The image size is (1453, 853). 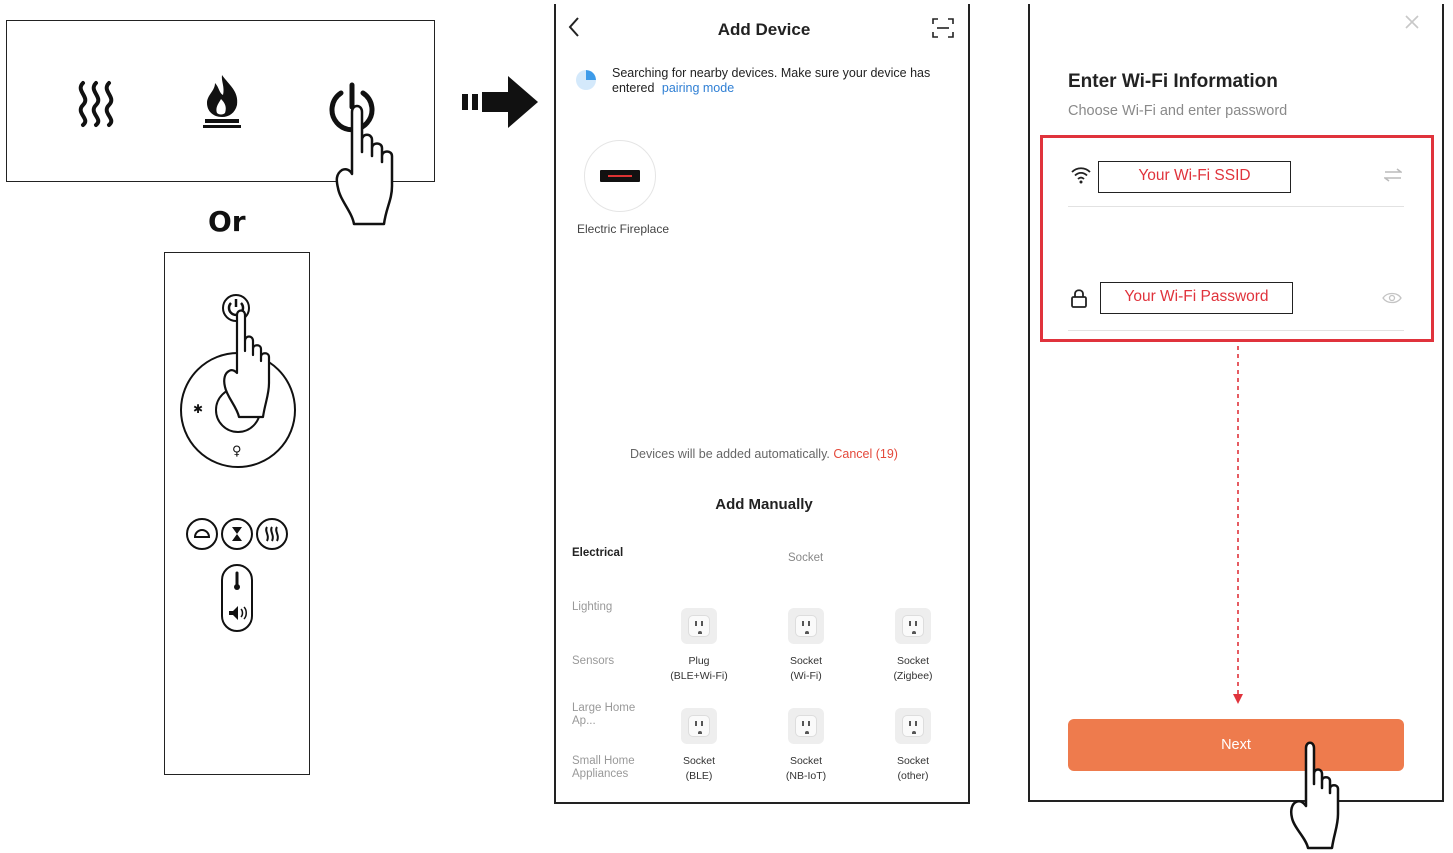 What do you see at coordinates (806, 669) in the screenshot?
I see `device-option-label: Socket (Wi-Fi)` at bounding box center [806, 669].